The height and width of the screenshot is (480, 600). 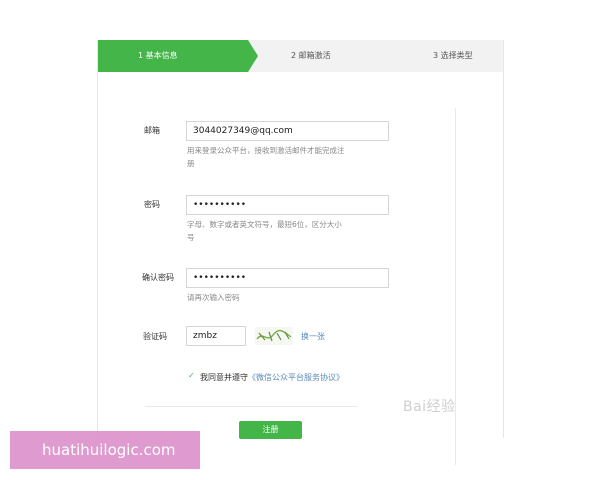 I want to click on service-agreement-link: 《微信公众平台服务协议》, so click(x=296, y=377).